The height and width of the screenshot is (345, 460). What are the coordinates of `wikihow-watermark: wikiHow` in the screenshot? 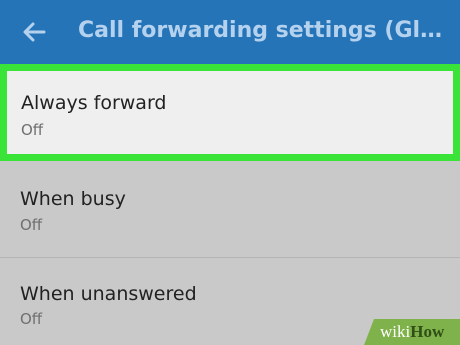 It's located at (412, 332).